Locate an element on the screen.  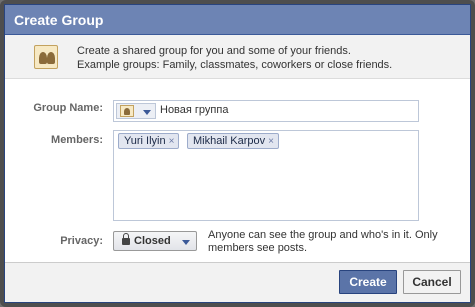
privacy-dropdown: Closed is located at coordinates (155, 241).